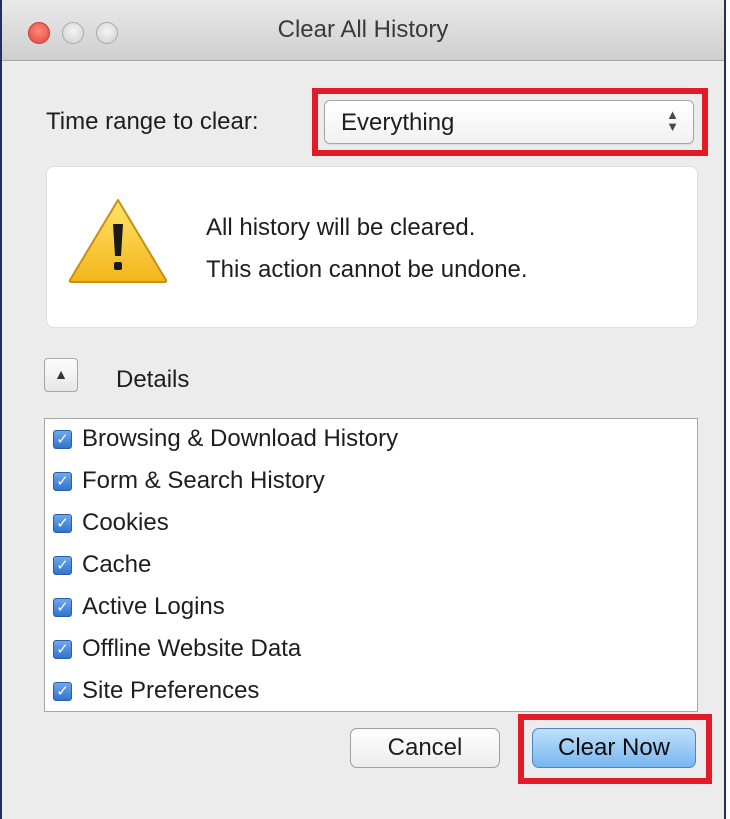 The image size is (730, 819). I want to click on list-item-browsing-history: ✓ Browsing & Download History, so click(225, 439).